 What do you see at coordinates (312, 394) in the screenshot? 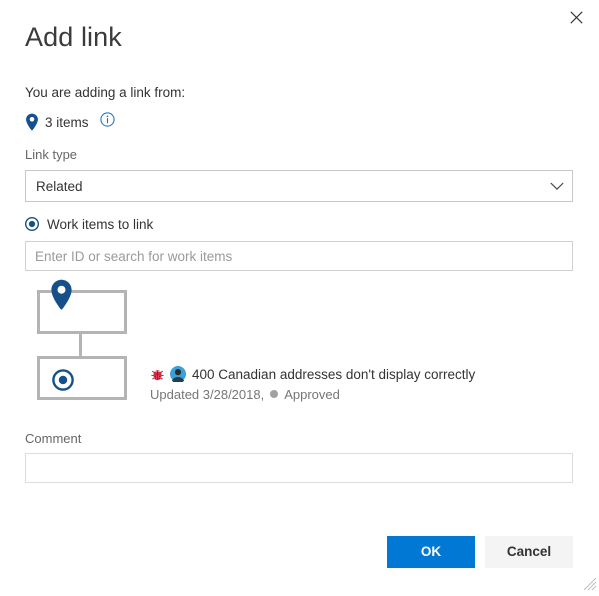
I see `work-item-state: Approved` at bounding box center [312, 394].